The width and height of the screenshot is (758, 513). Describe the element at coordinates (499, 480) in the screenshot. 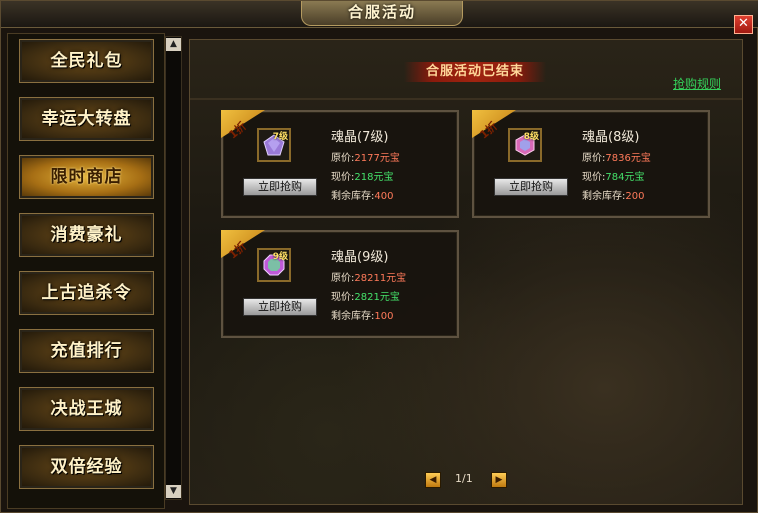

I see `next-page-icon: ▶` at that location.